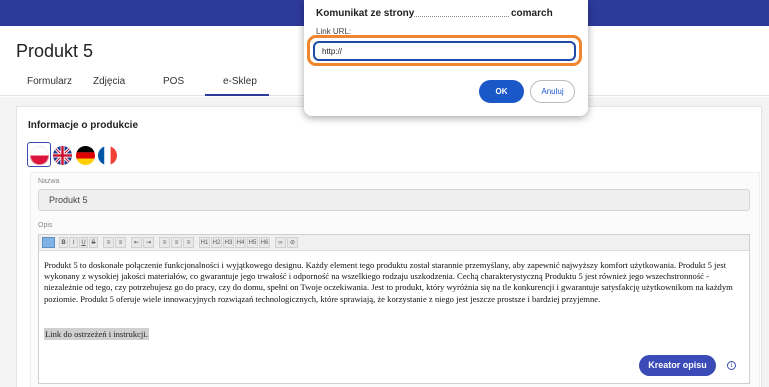 This screenshot has height=387, width=769. I want to click on ok-button: OK, so click(501, 91).